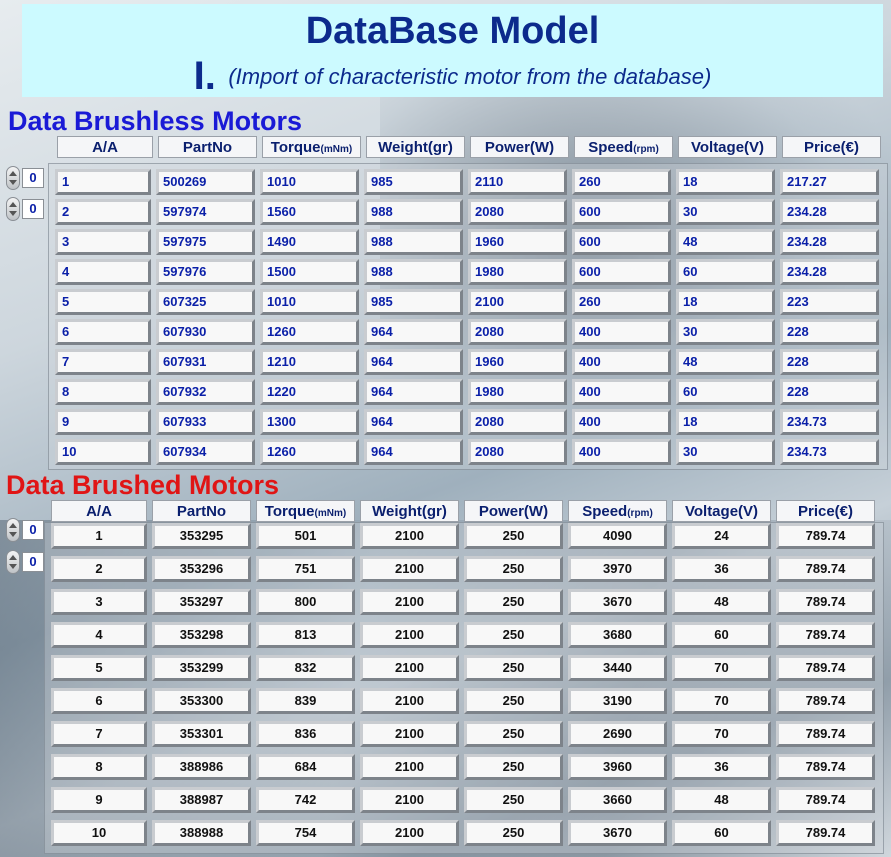  What do you see at coordinates (829, 182) in the screenshot?
I see `table-cell: 217.27` at bounding box center [829, 182].